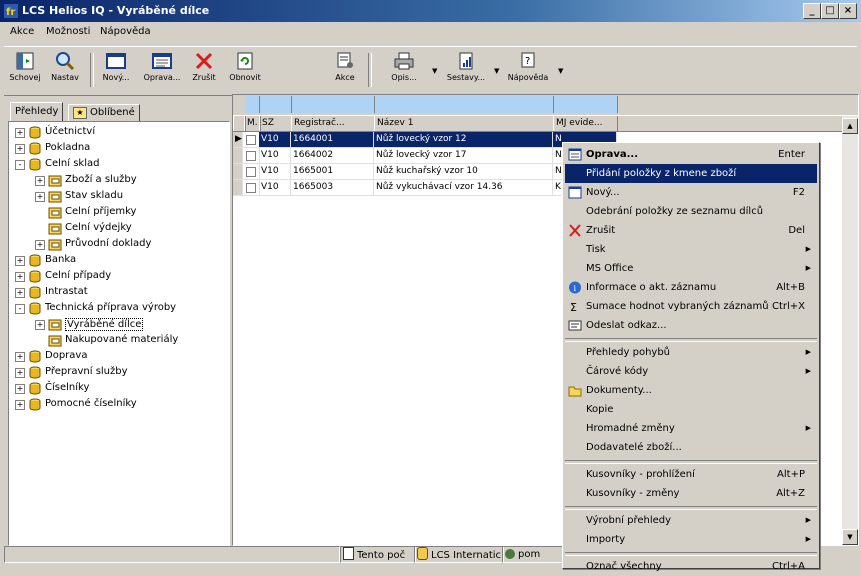 This screenshot has width=861, height=576. What do you see at coordinates (850, 330) in the screenshot?
I see `vertical-scrollbar: ▲ ▼` at bounding box center [850, 330].